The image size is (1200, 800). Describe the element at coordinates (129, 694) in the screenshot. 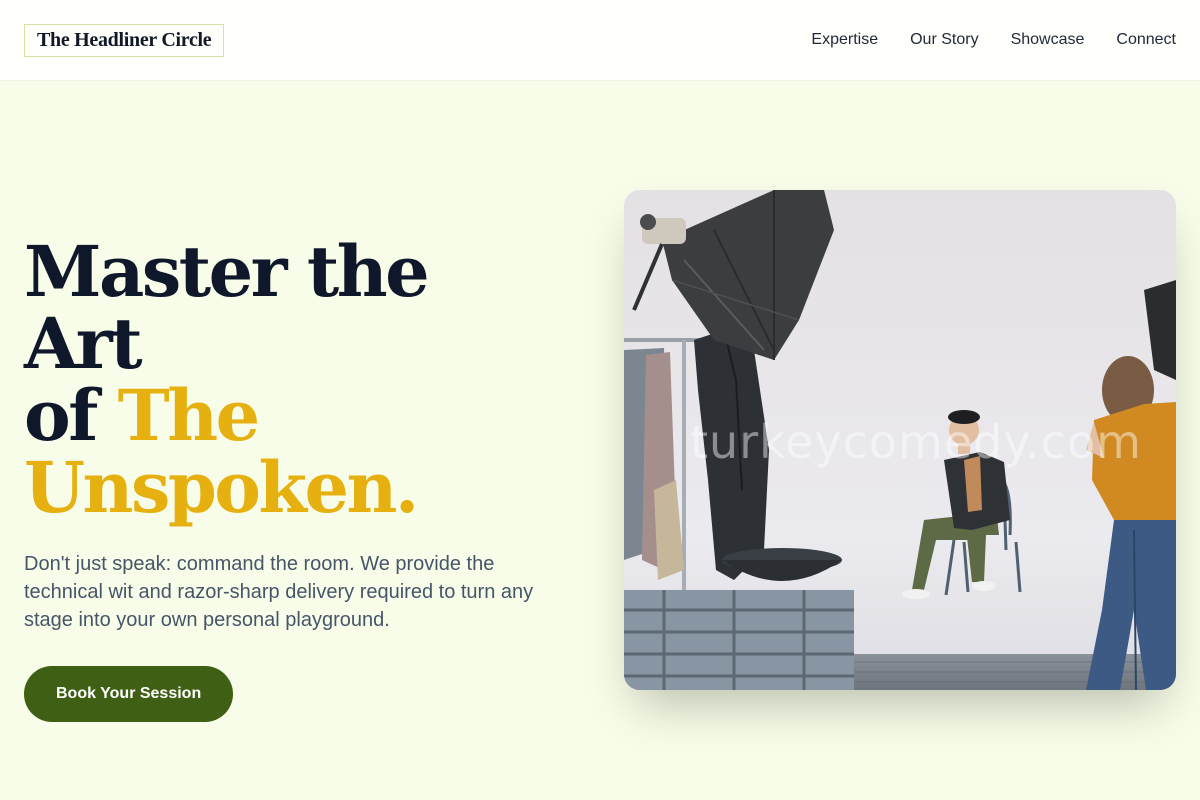

I see `book-session-button: Book Your Session` at that location.